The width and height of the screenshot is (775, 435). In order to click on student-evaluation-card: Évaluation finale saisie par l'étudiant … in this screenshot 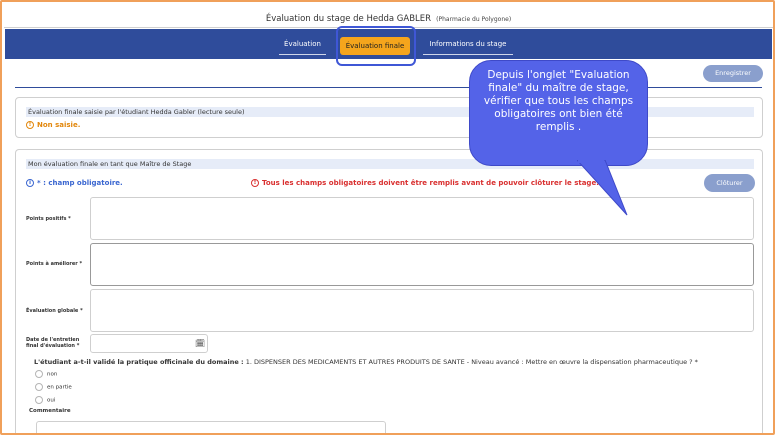, I will do `click(389, 117)`.